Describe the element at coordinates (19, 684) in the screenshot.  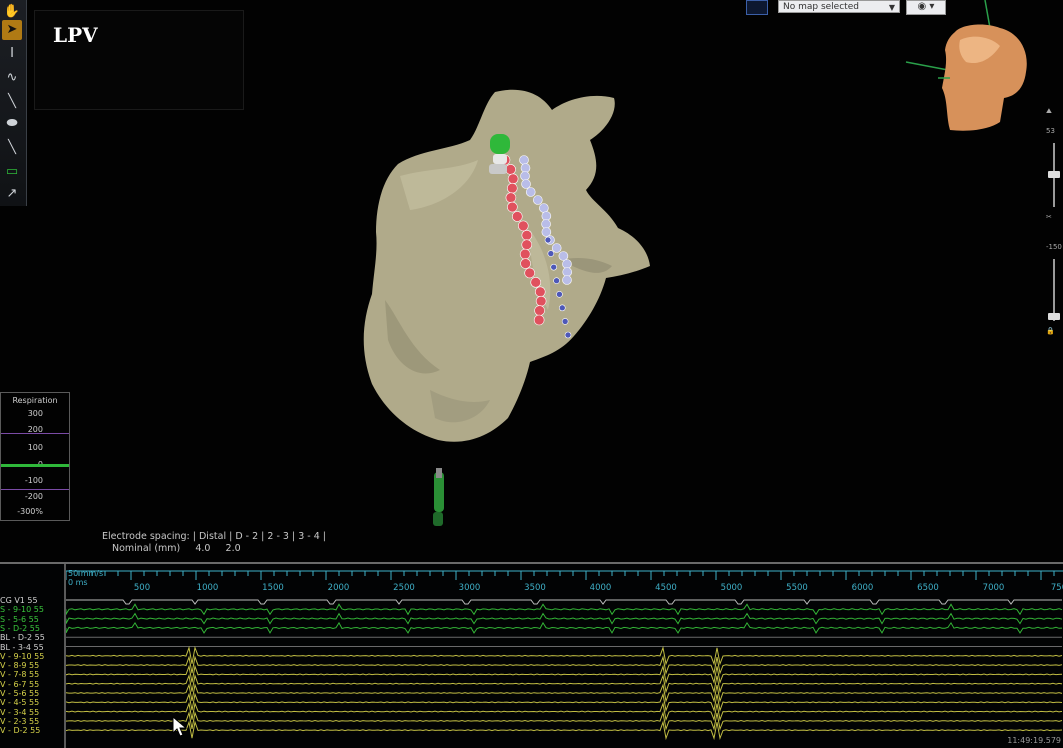
I see `egm-channel-label: V - 6-7 55` at that location.